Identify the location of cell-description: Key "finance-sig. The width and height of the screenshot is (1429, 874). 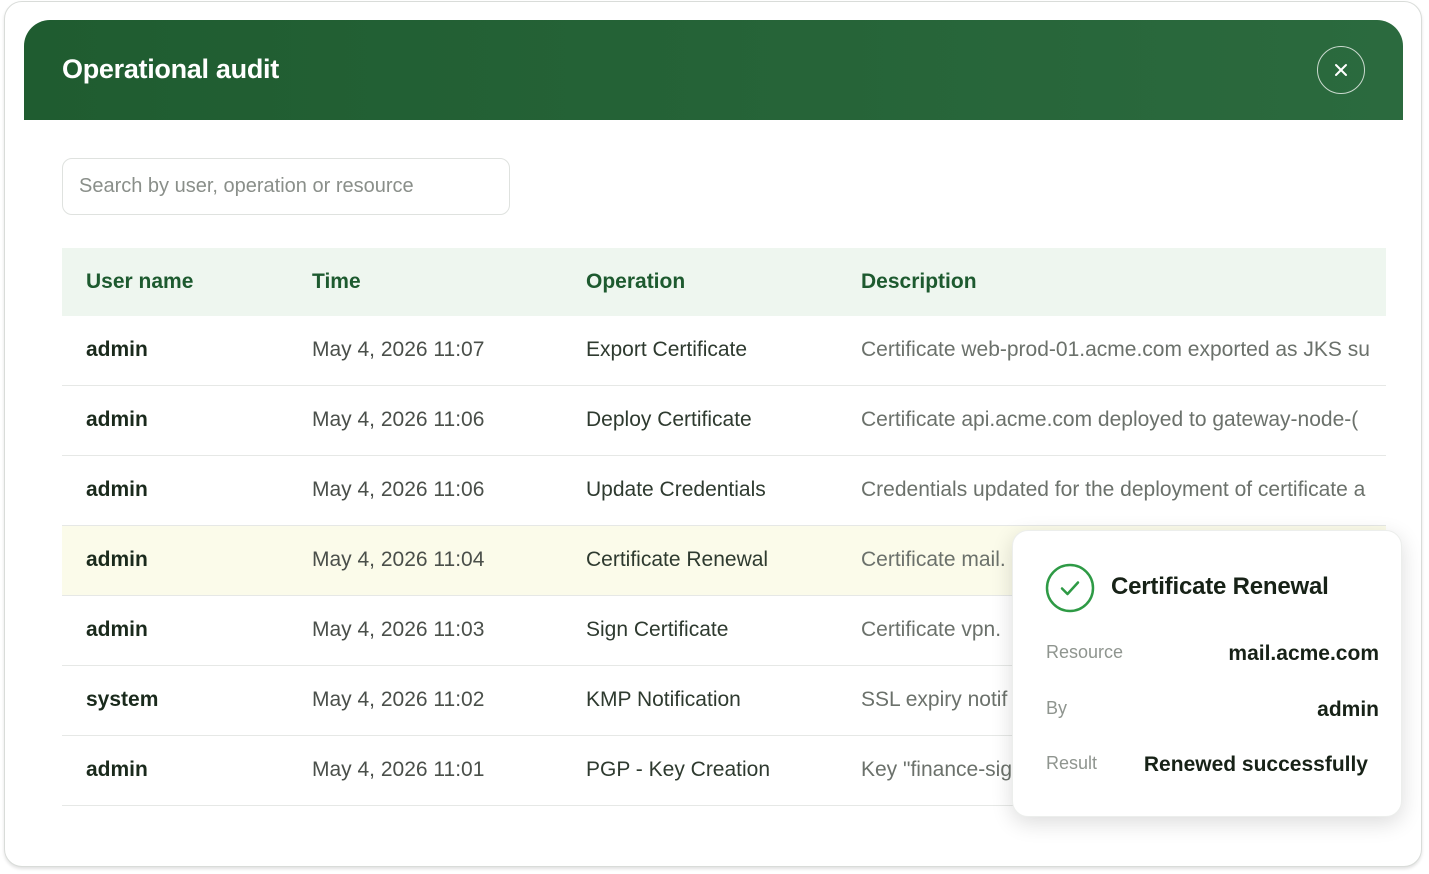
(937, 769).